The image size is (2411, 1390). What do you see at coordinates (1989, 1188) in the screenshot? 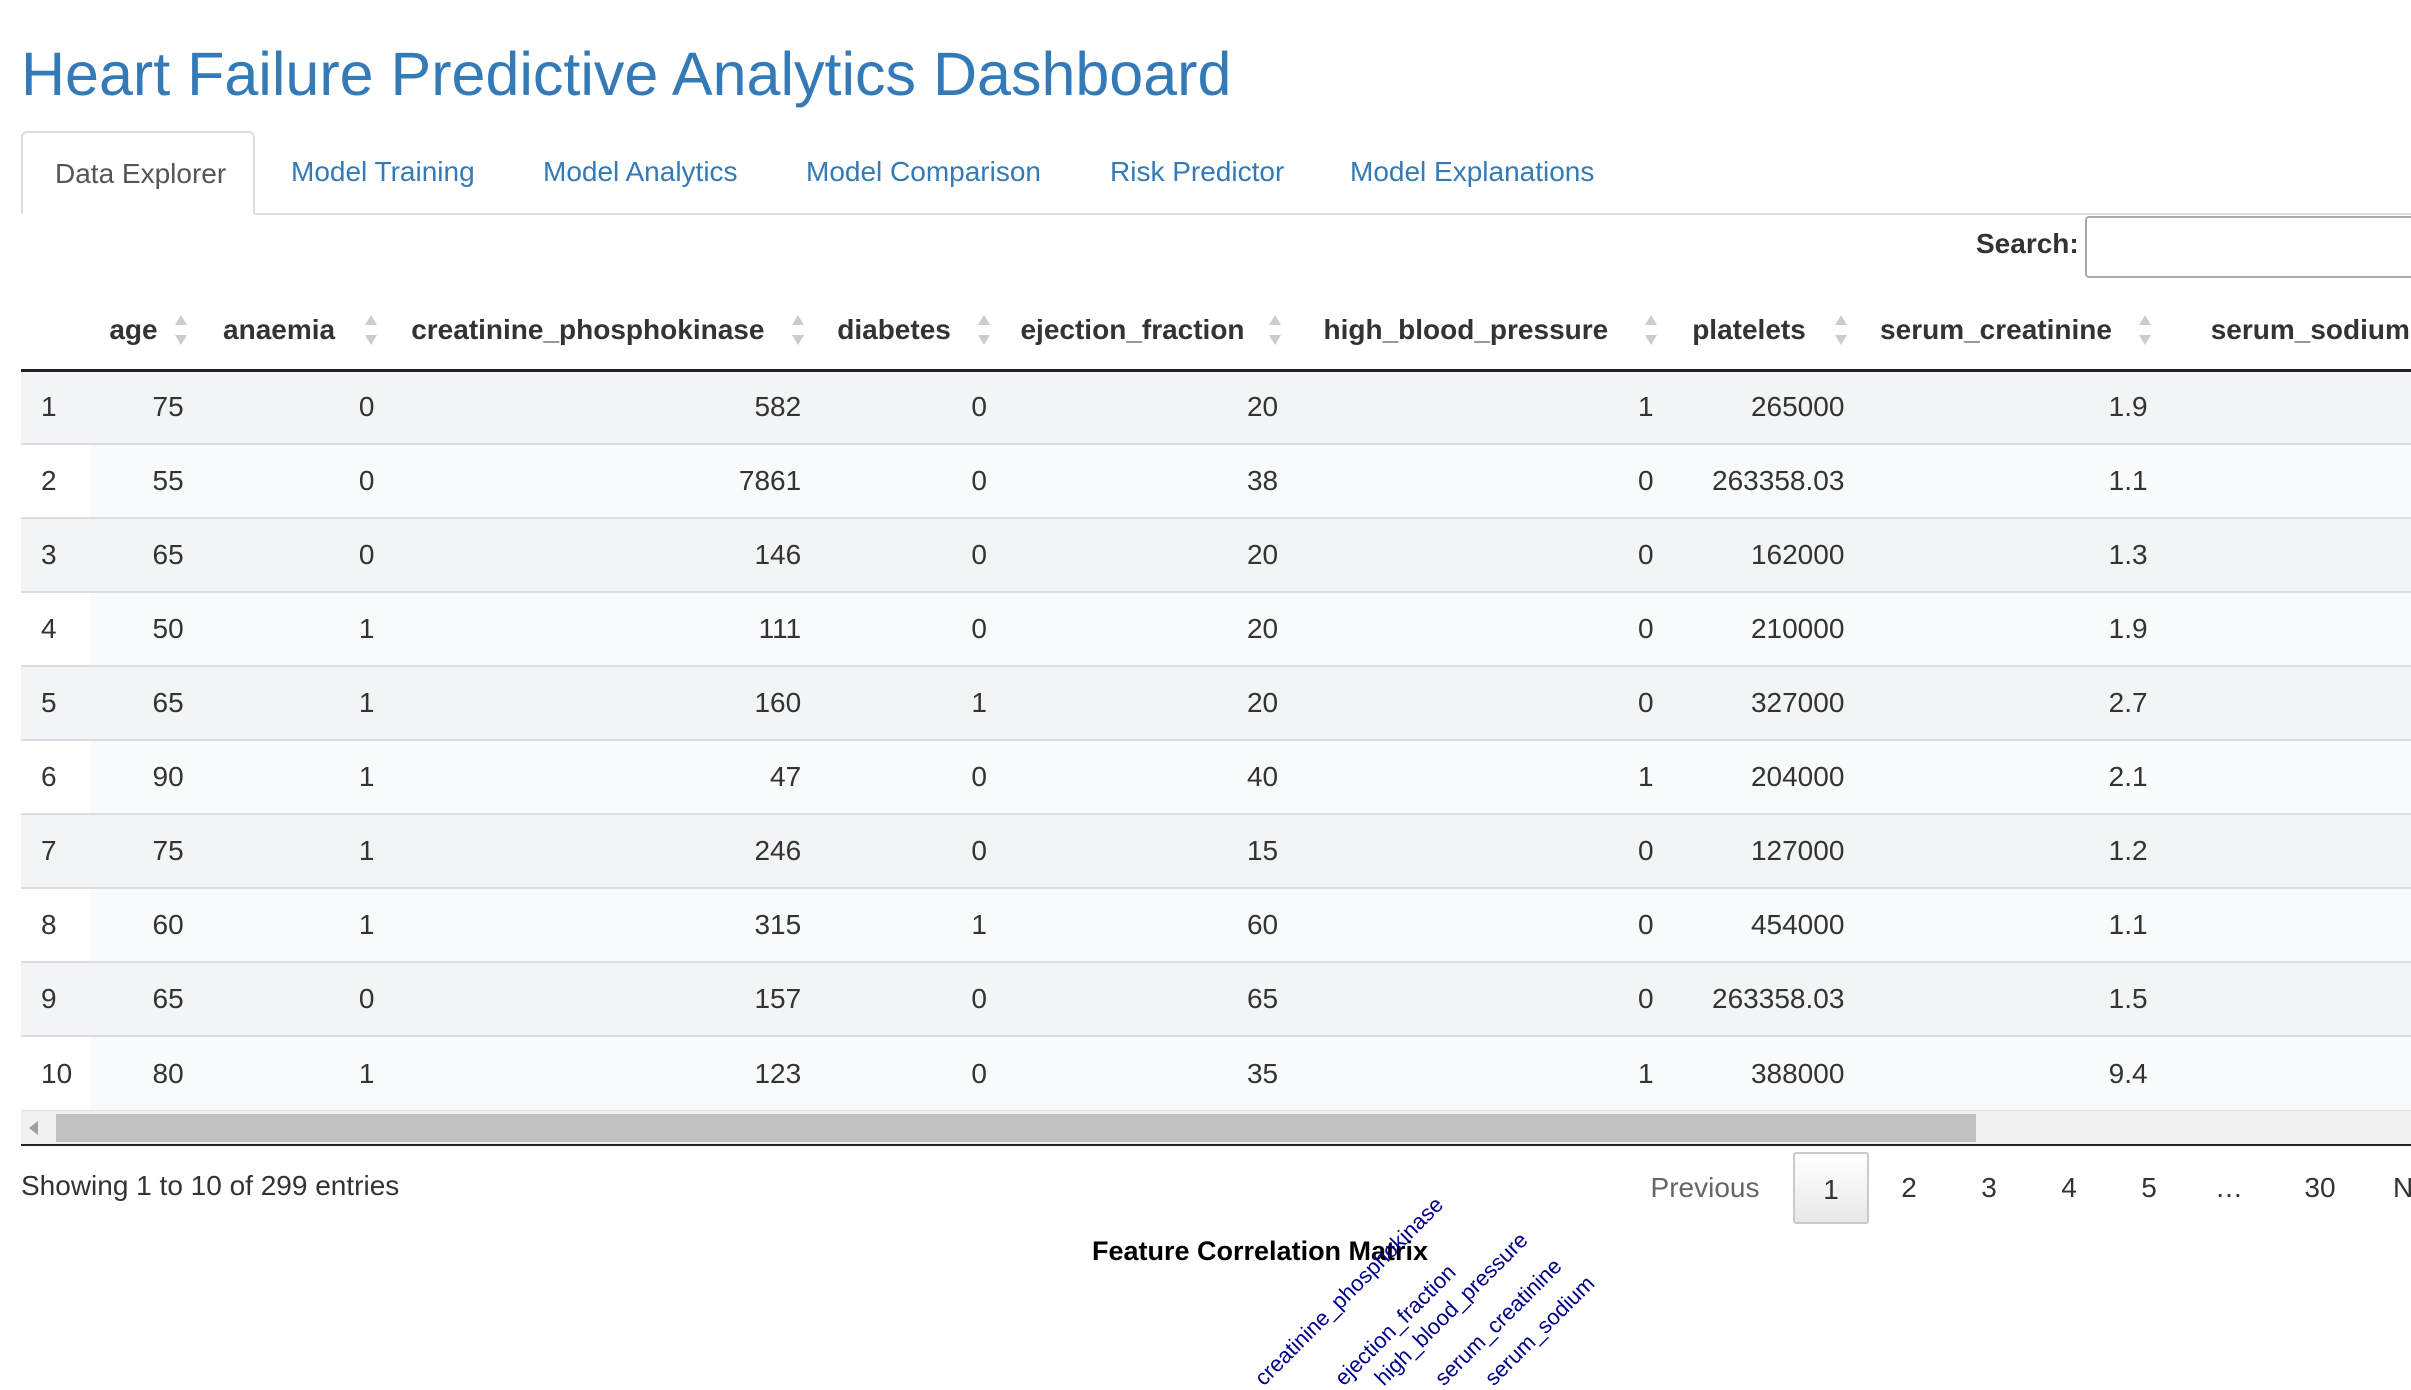
I see `pagination-page-3: 3` at bounding box center [1989, 1188].